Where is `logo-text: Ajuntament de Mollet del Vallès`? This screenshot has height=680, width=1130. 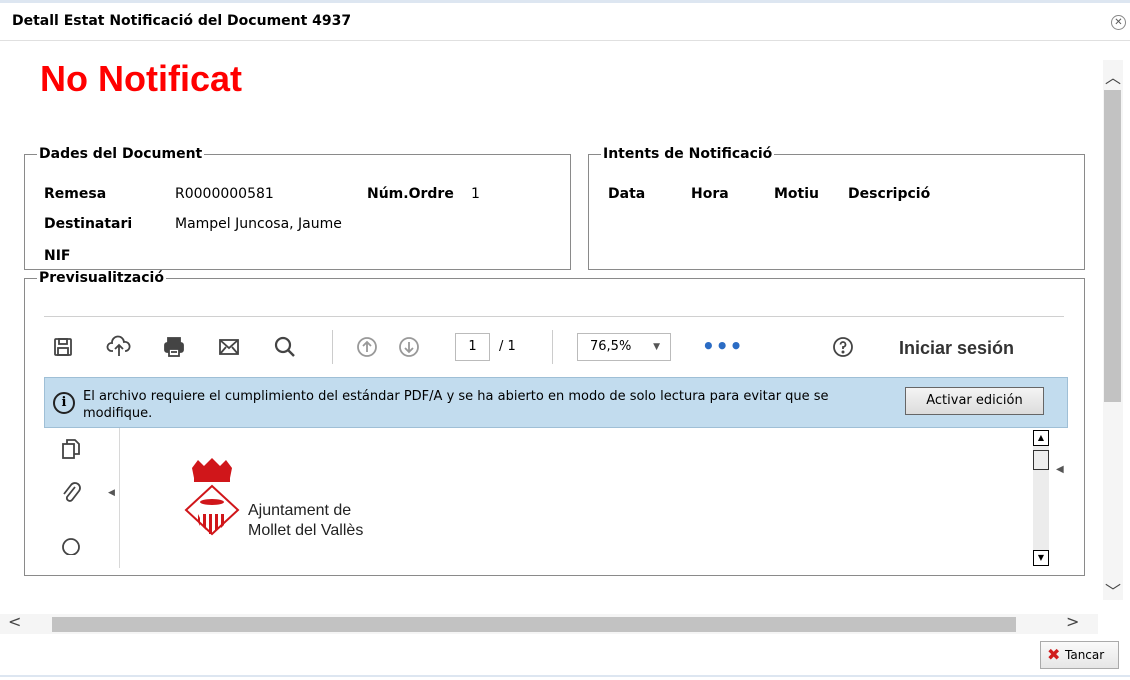 logo-text: Ajuntament de Mollet del Vallès is located at coordinates (305, 521).